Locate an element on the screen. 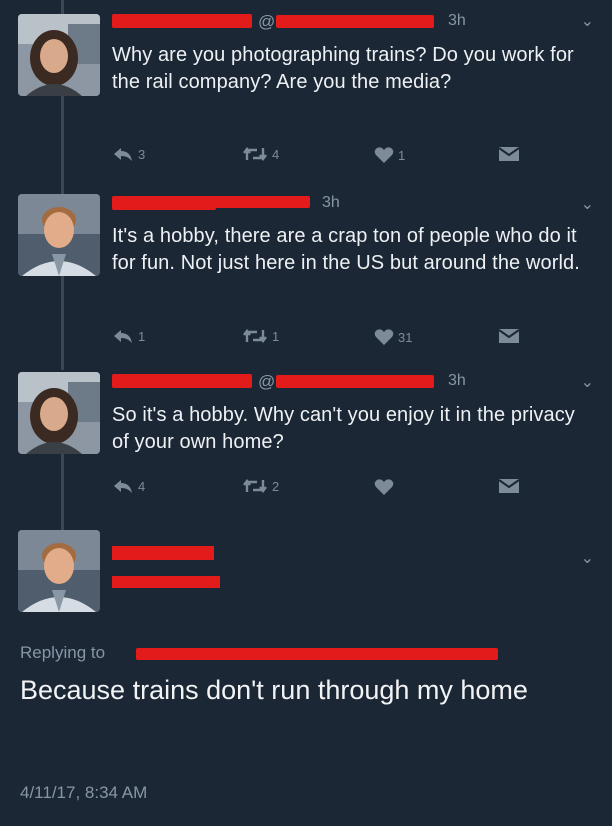 This screenshot has width=612, height=826. tweet-timestamp: 4/11/17, 8:34 AM is located at coordinates (84, 792).